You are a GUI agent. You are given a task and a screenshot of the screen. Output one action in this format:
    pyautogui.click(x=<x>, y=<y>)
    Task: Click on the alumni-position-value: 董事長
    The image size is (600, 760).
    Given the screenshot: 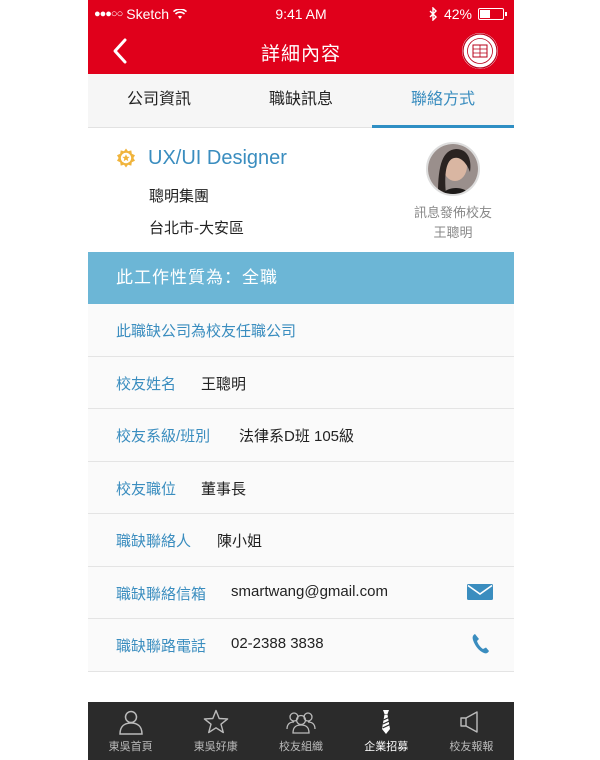 What is the action you would take?
    pyautogui.click(x=224, y=489)
    